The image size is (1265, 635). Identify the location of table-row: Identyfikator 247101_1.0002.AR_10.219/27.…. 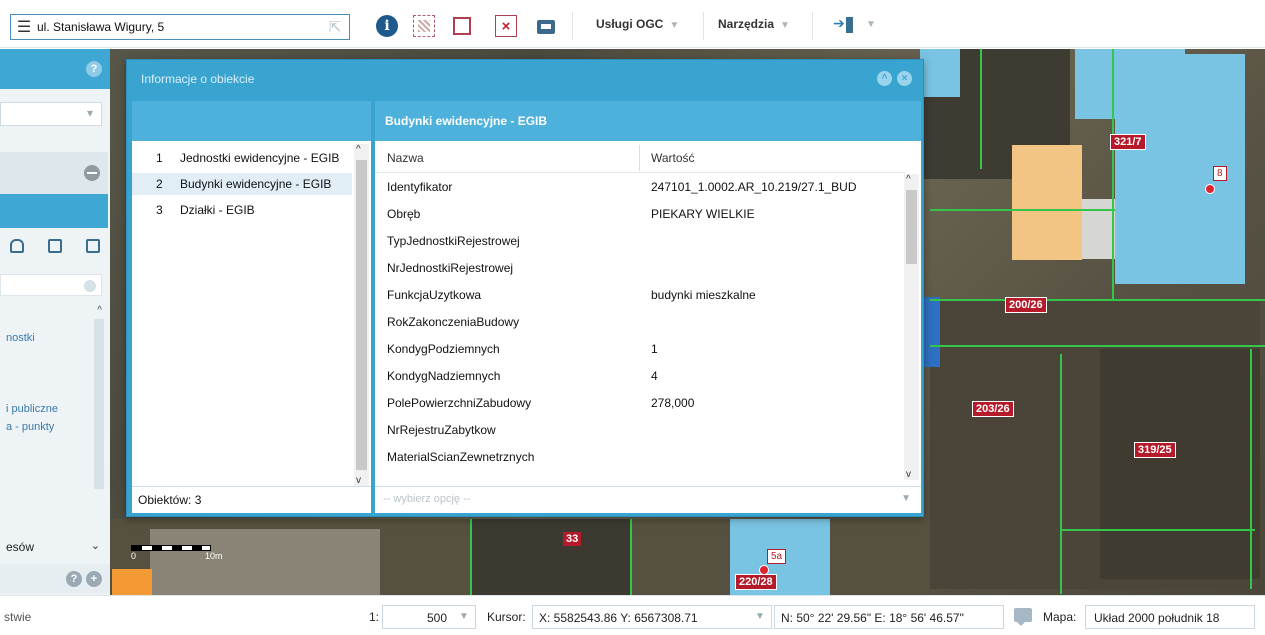
(640, 187).